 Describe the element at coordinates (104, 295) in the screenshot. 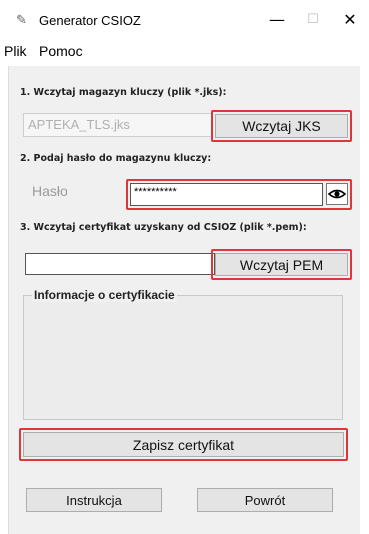

I see `certificate-info-title: Informacje o certyfikacie` at that location.